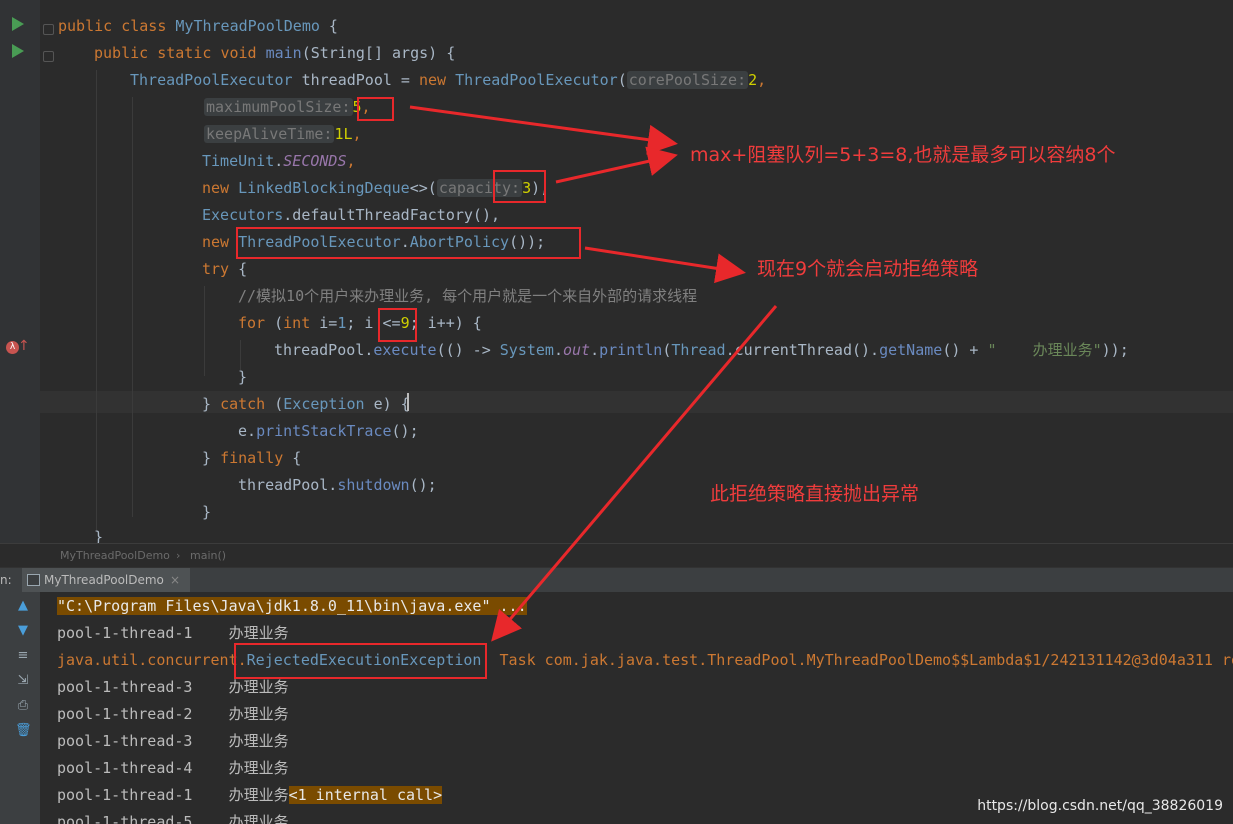 The width and height of the screenshot is (1233, 824). I want to click on arrow-capacity, so click(616, 165).